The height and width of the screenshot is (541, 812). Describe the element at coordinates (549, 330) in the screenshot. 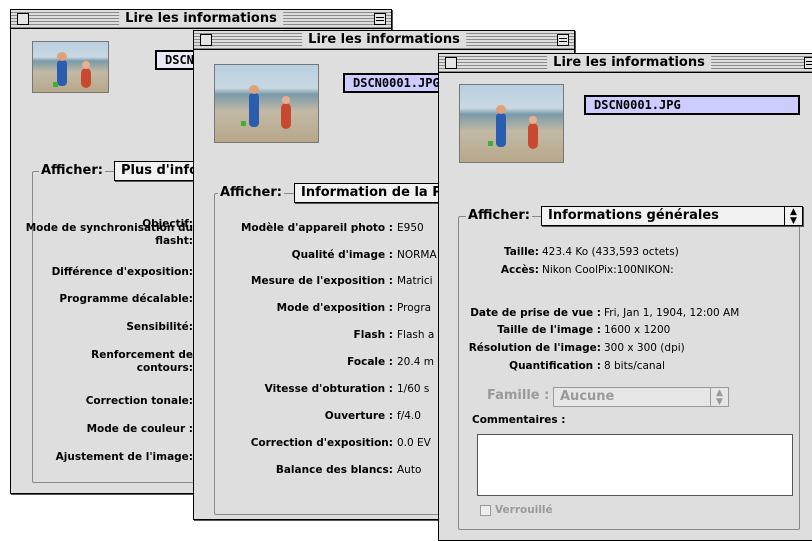

I see `label-taille-image: Taille de l'image :` at that location.